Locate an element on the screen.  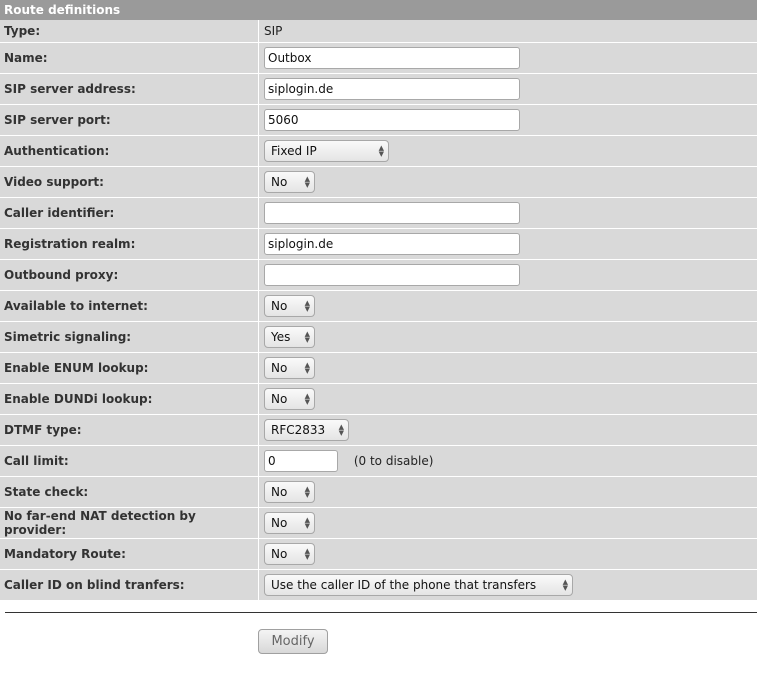
sip-address-label: SIP server address: is located at coordinates (129, 89).